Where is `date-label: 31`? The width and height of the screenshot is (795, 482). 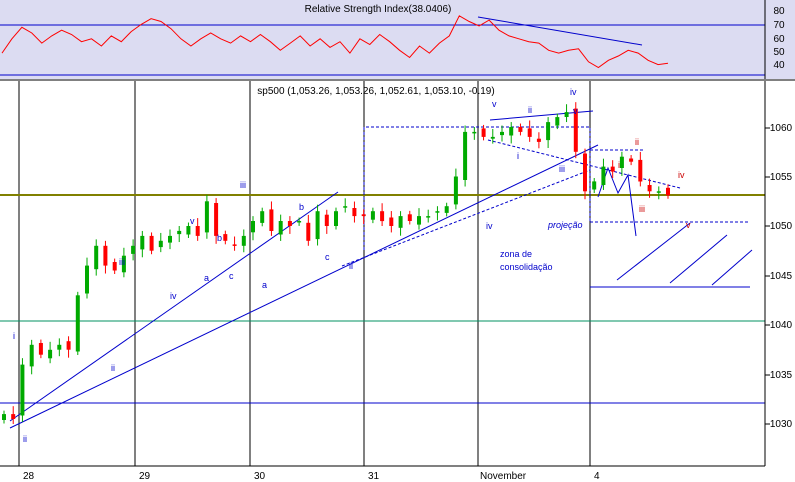 date-label: 31 is located at coordinates (374, 476).